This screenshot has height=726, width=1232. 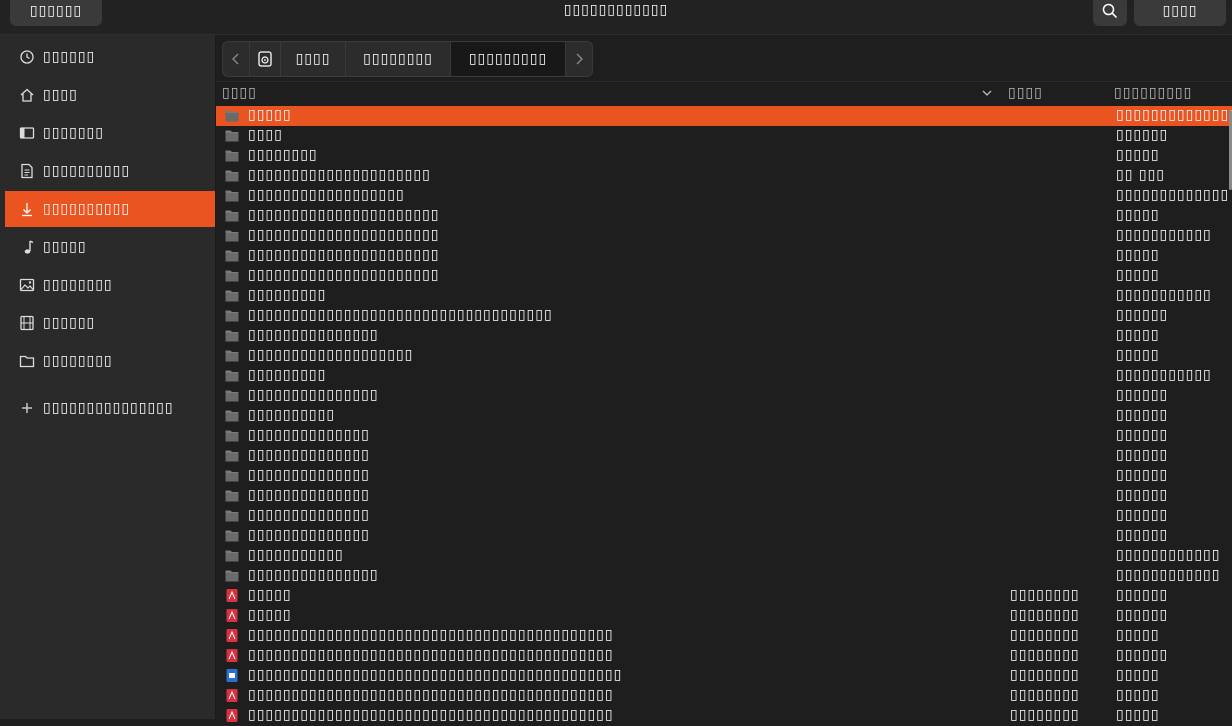 I want to click on path-forward-button, so click(x=579, y=59).